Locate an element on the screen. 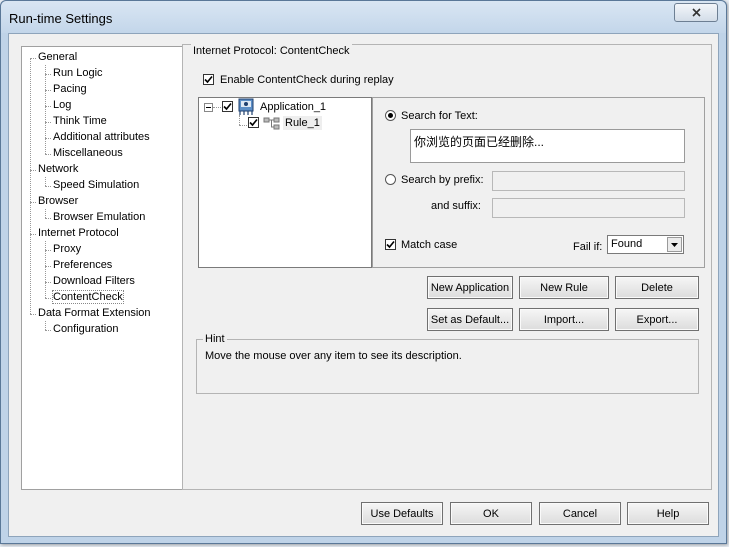 The height and width of the screenshot is (547, 729). hint-box is located at coordinates (447, 366).